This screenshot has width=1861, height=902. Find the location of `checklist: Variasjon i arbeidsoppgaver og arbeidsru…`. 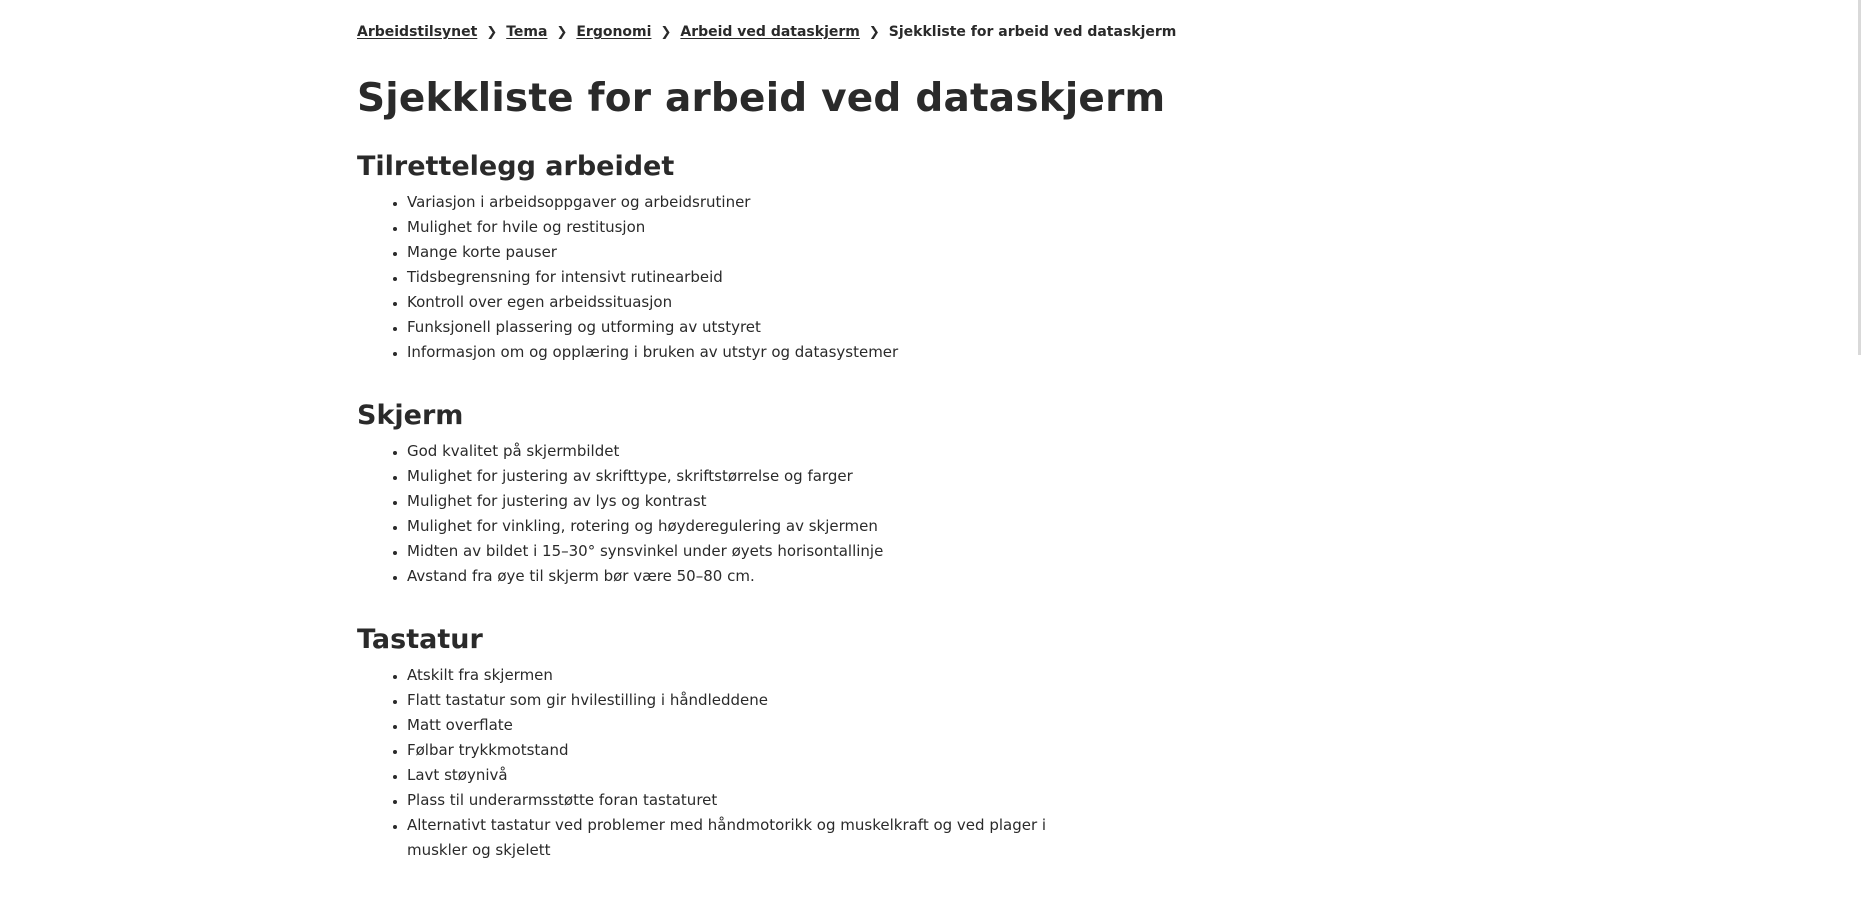

checklist: Variasjon i arbeidsoppgaver og arbeidsru… is located at coordinates (627, 277).